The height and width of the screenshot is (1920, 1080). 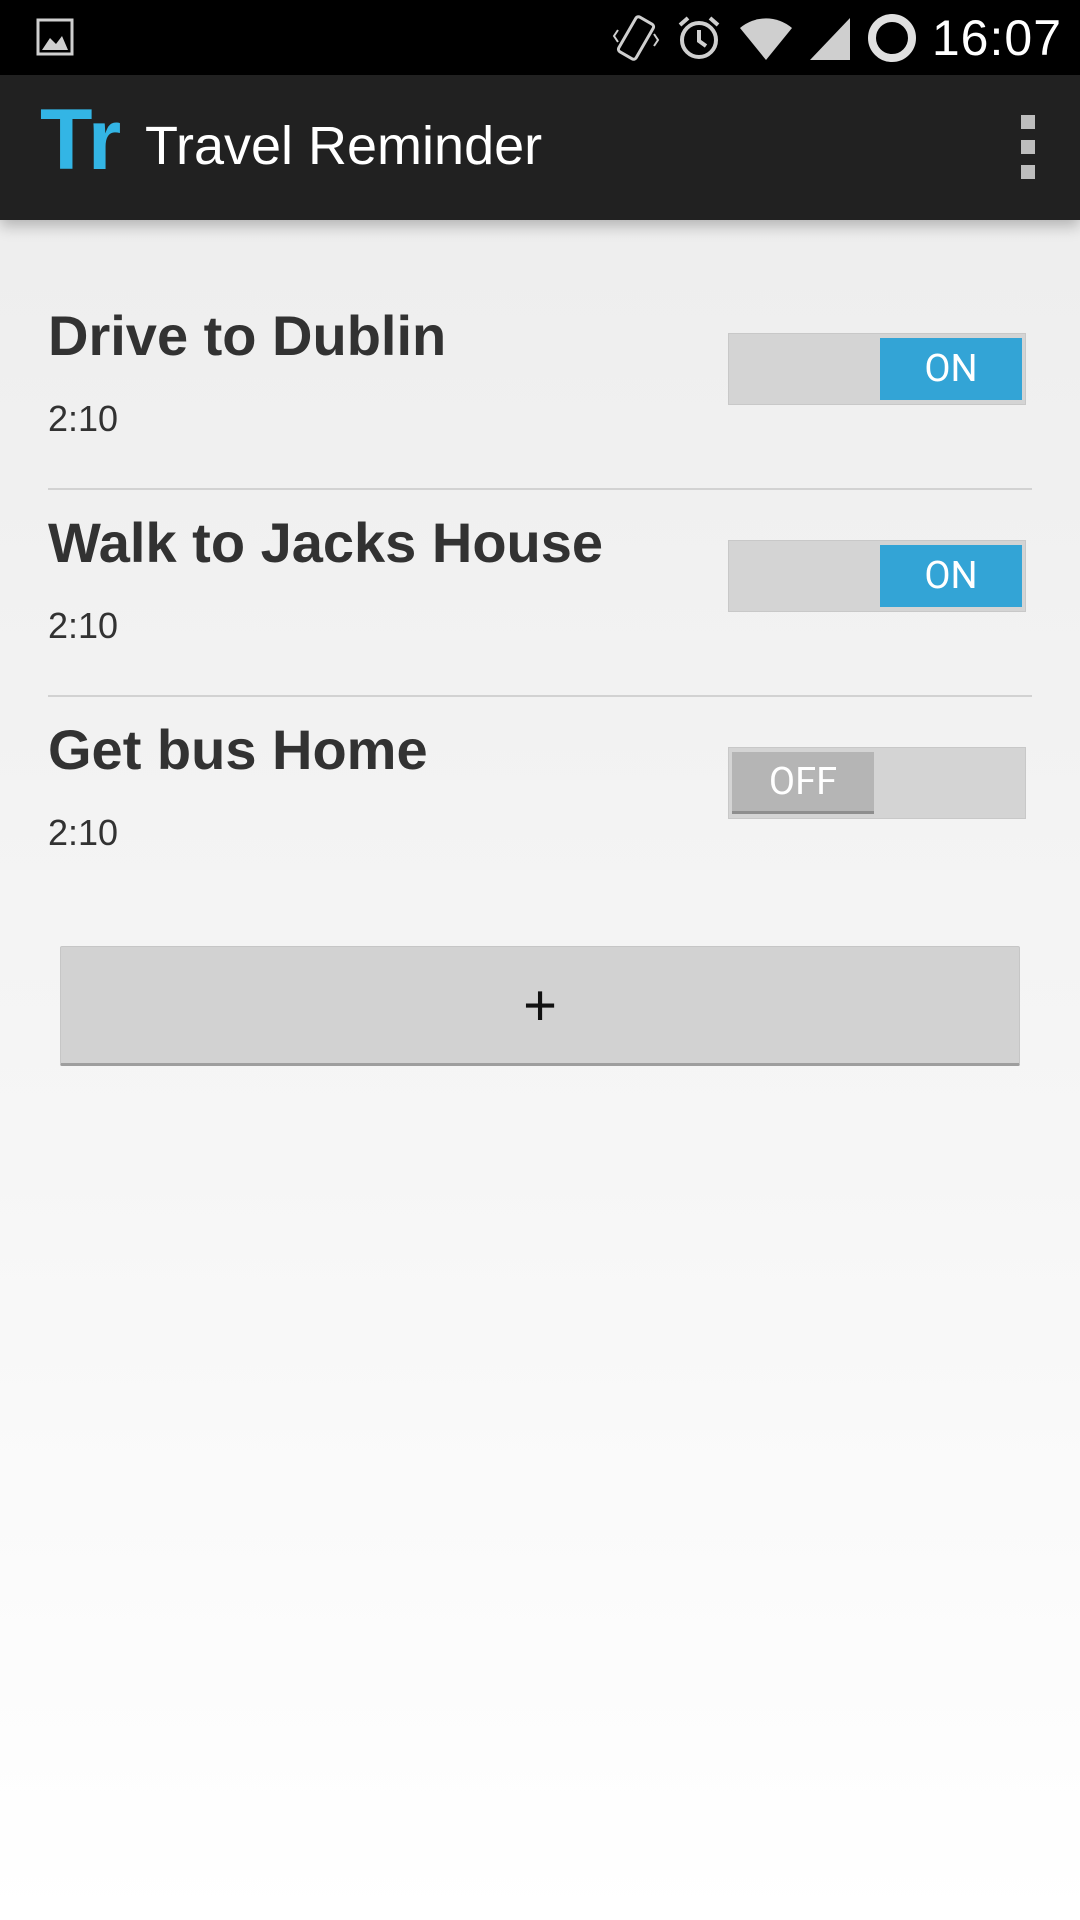 What do you see at coordinates (326, 542) in the screenshot?
I see `reminder-title: Walk to Jacks House` at bounding box center [326, 542].